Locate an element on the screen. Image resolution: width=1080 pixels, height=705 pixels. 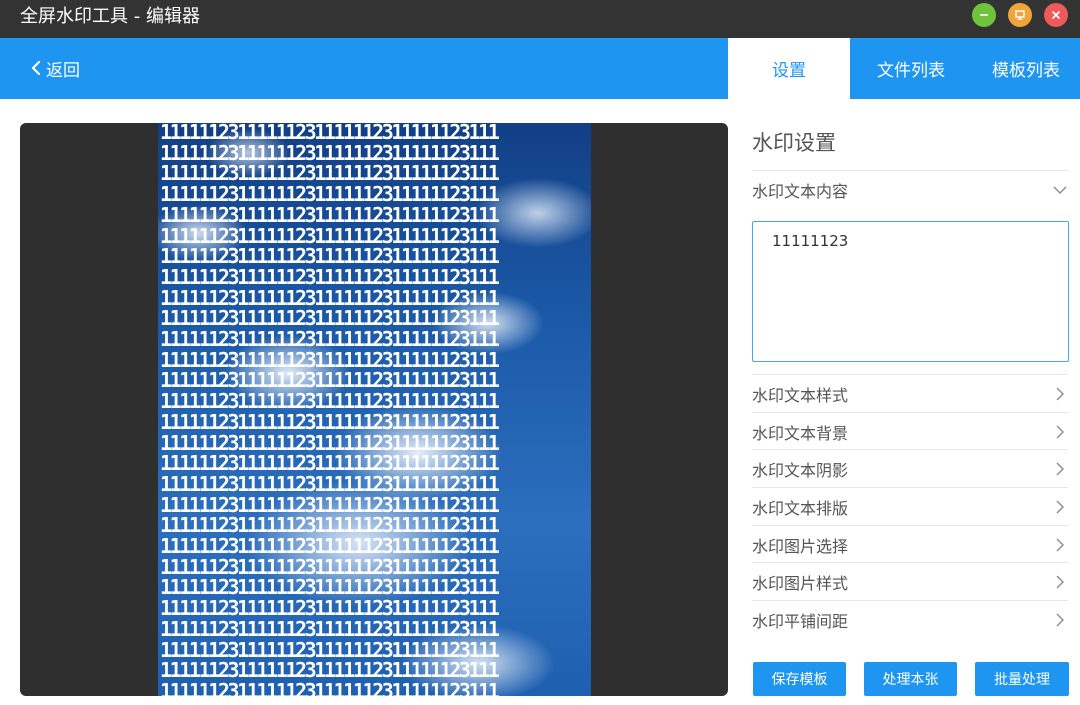
back-label: 返回 is located at coordinates (63, 70).